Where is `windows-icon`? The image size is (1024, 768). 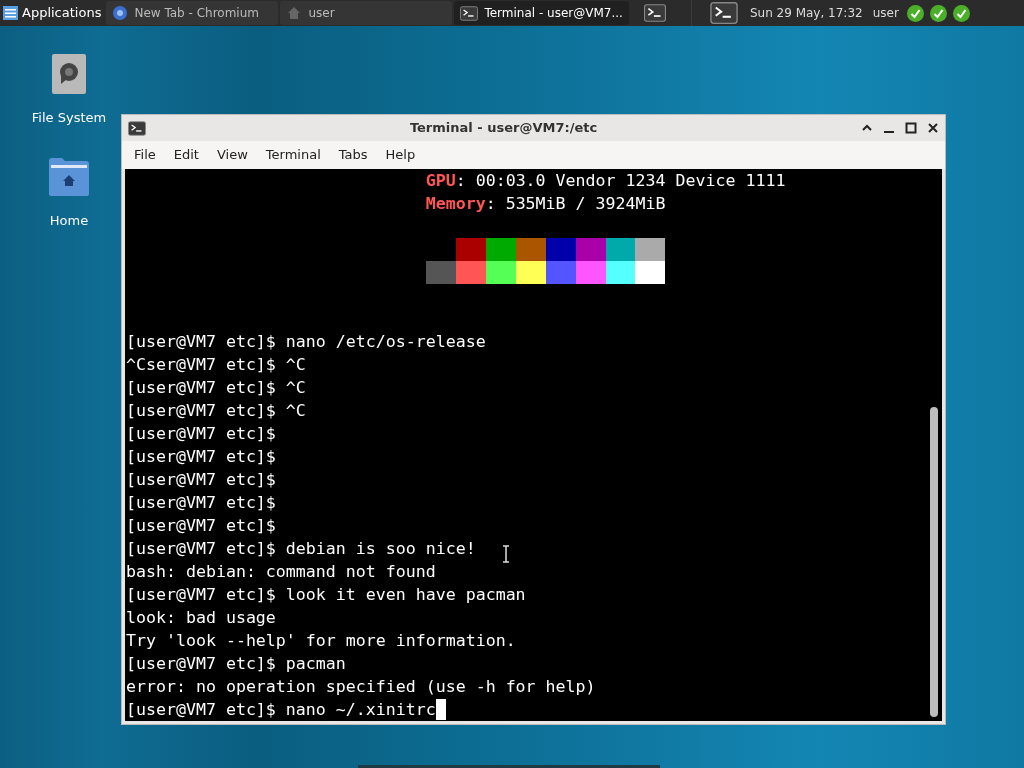 windows-icon is located at coordinates (654, 13).